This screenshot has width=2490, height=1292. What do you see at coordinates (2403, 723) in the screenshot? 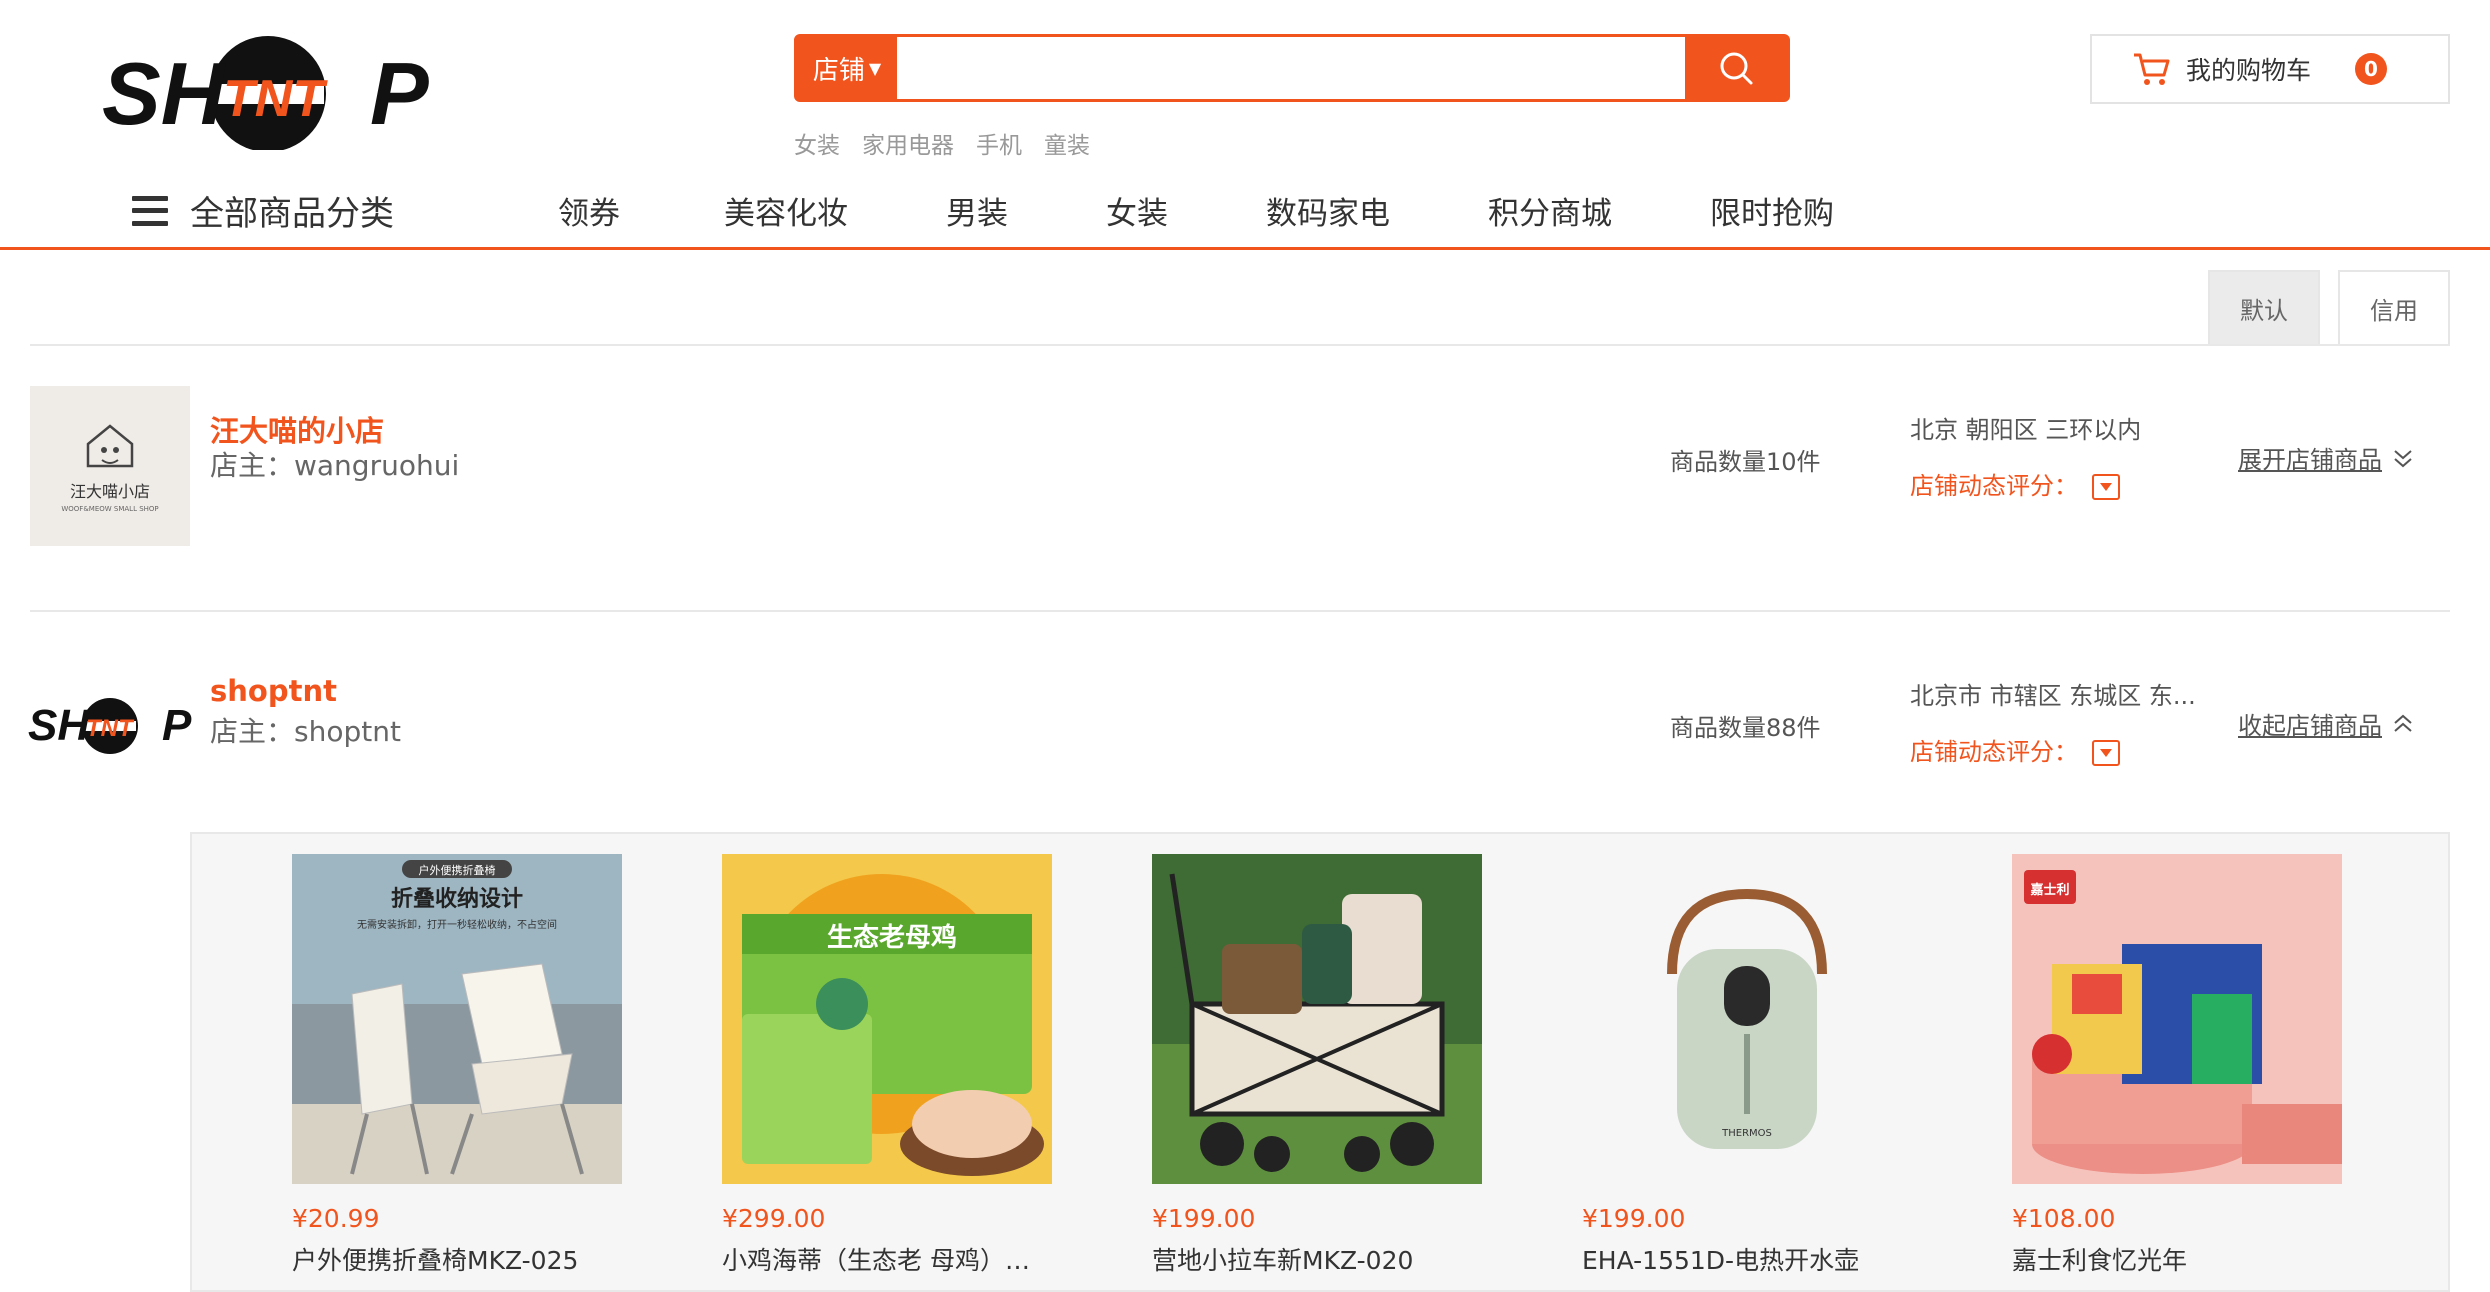
I see `double-chevron-up-icon` at bounding box center [2403, 723].